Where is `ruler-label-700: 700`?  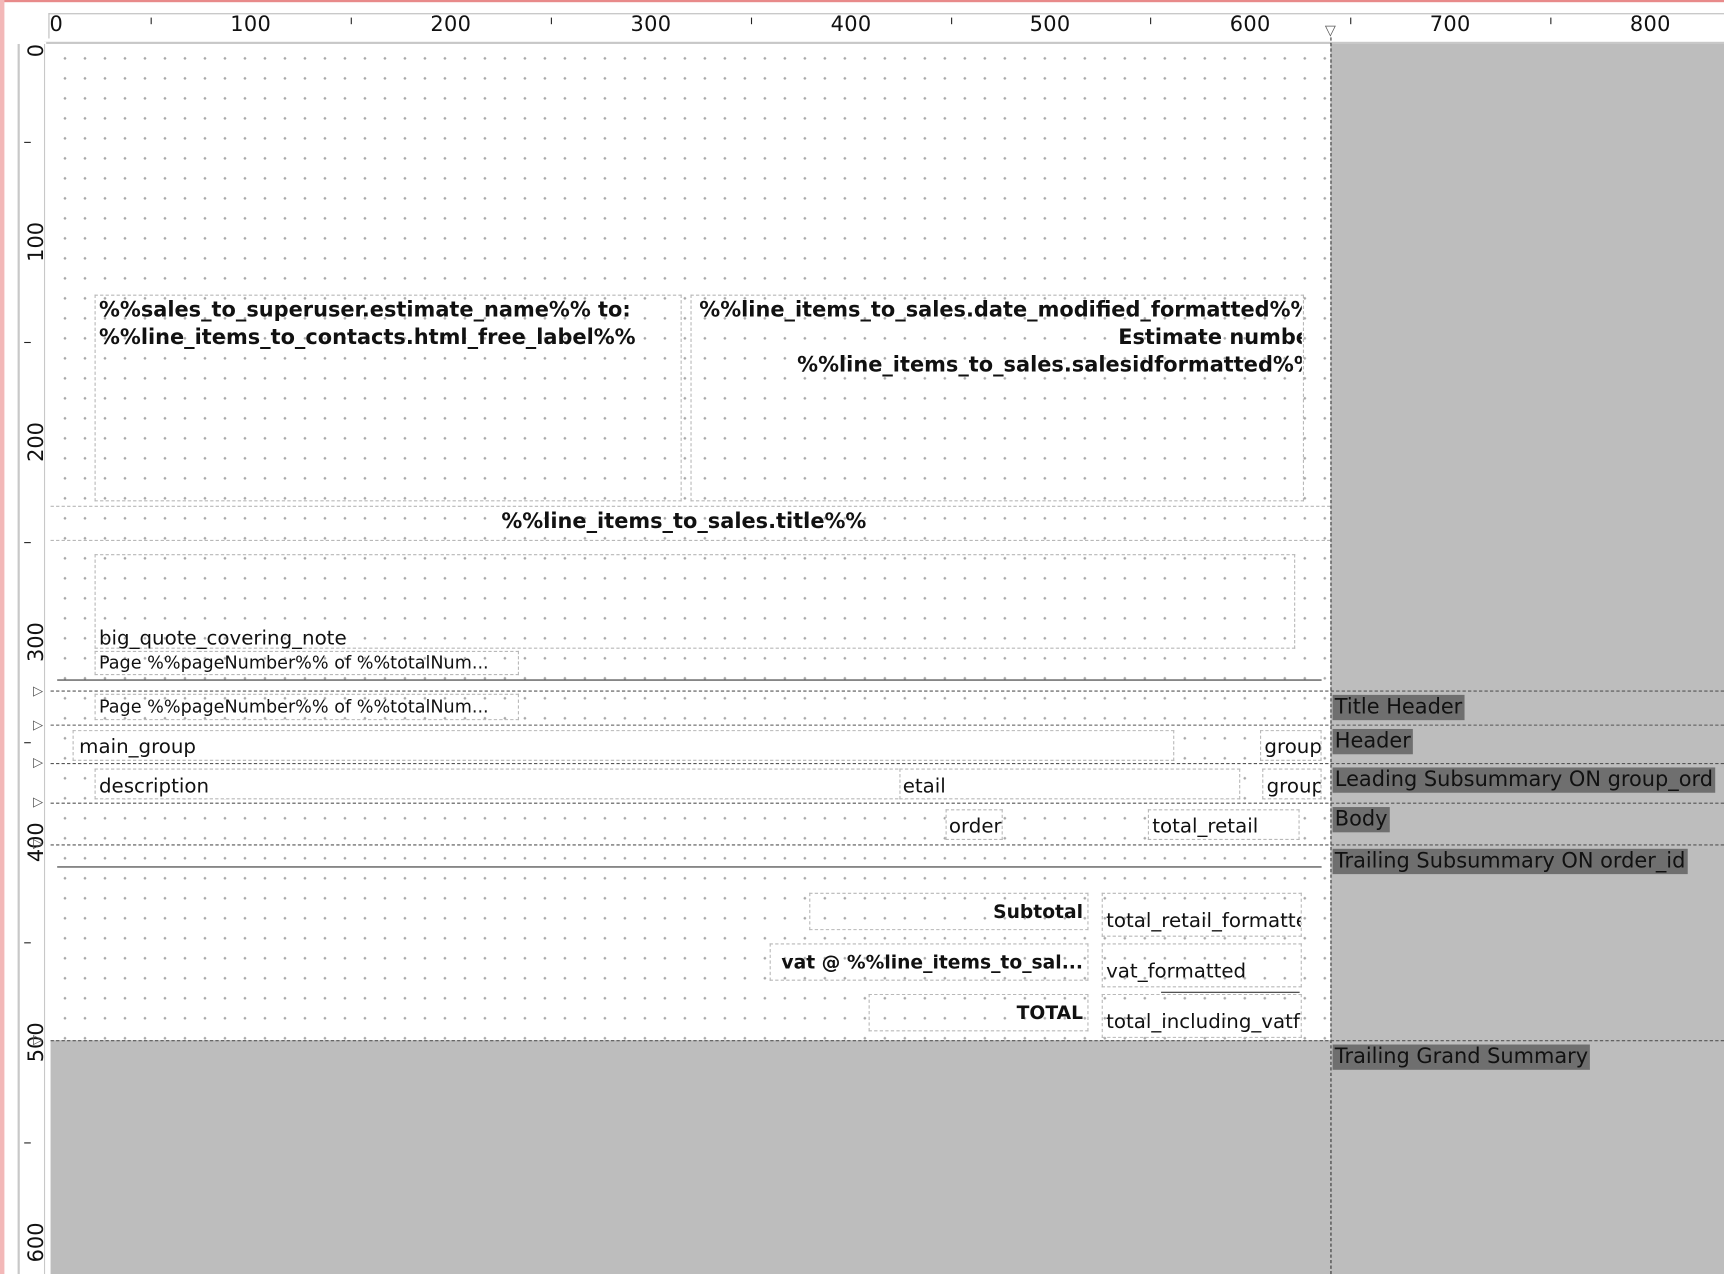 ruler-label-700: 700 is located at coordinates (1450, 24).